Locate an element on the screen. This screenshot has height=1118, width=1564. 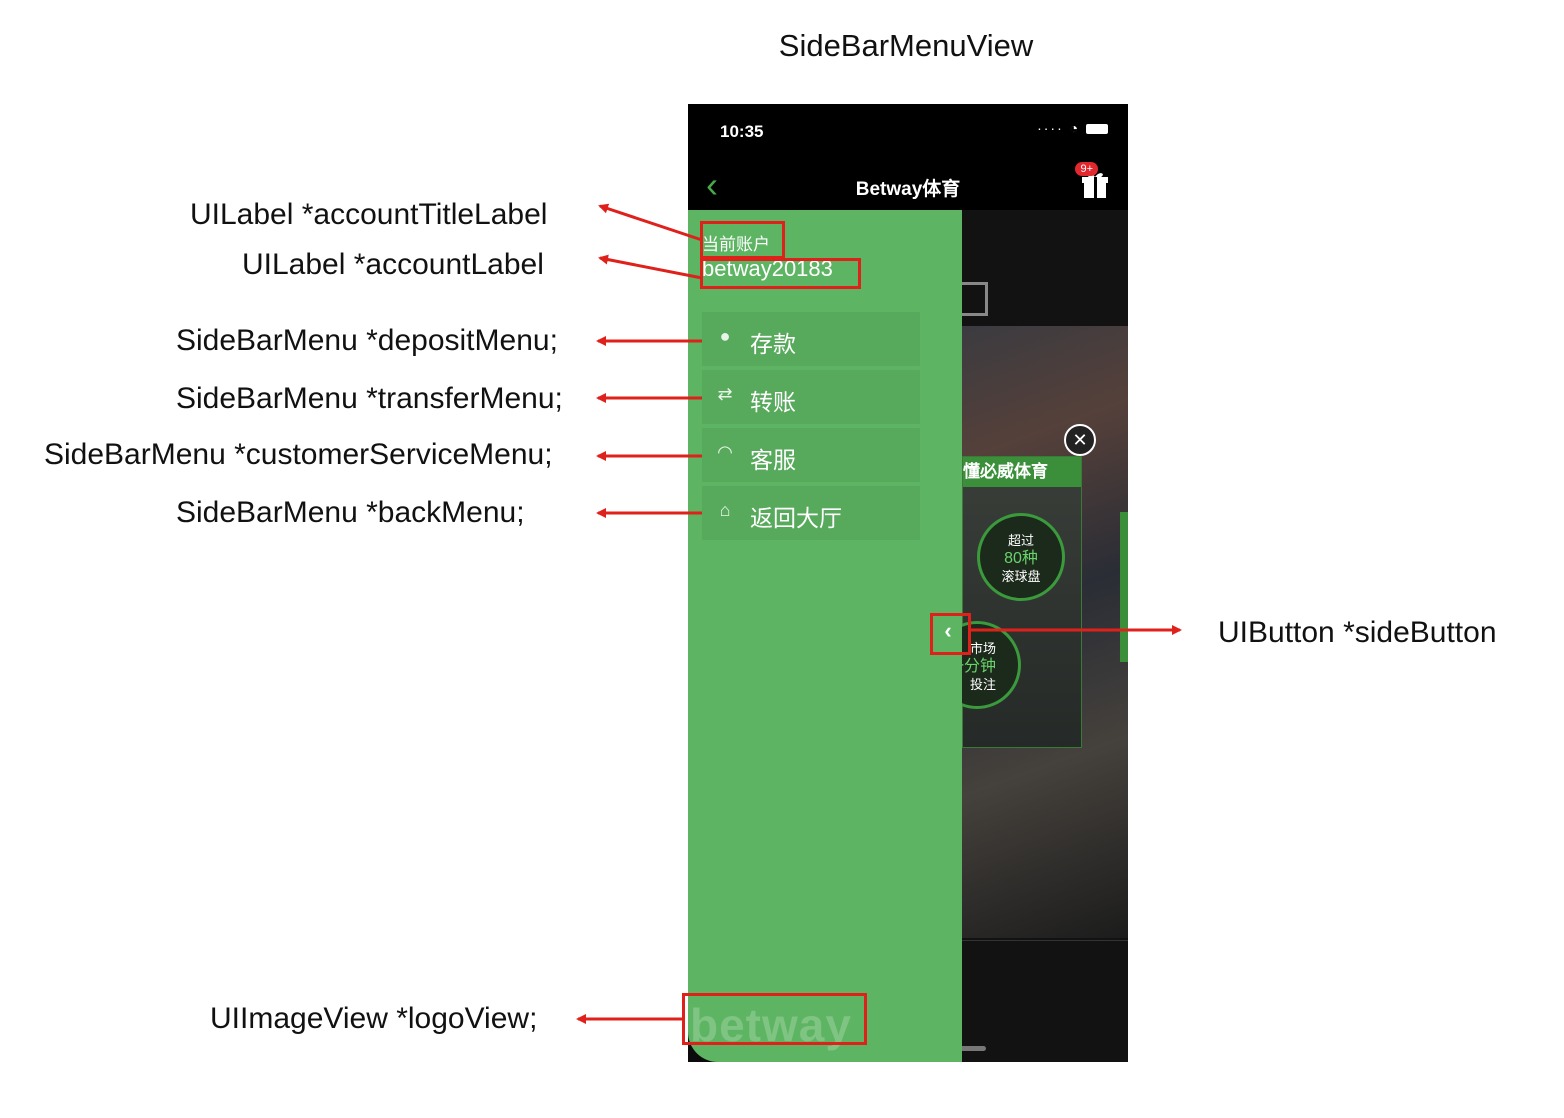
arrow-account is located at coordinates (650, 267).